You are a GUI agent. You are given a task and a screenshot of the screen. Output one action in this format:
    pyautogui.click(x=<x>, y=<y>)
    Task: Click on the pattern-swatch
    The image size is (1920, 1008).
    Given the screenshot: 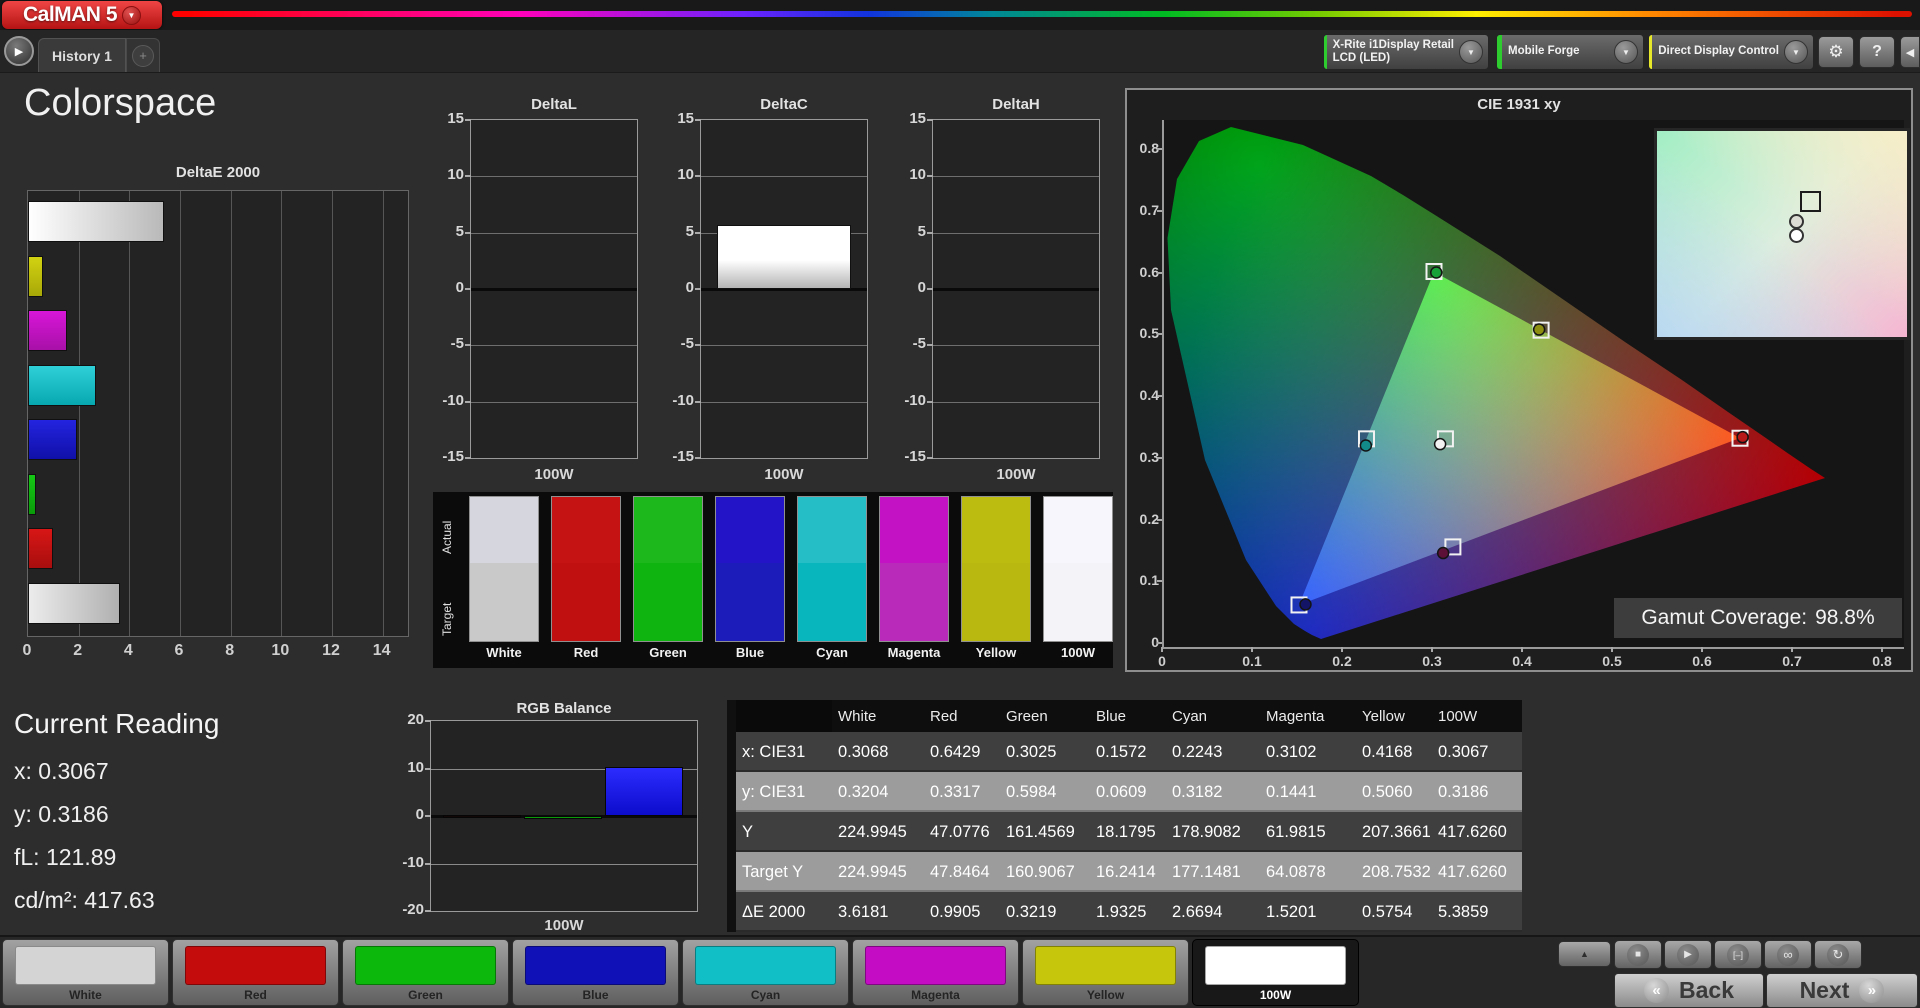 What is the action you would take?
    pyautogui.click(x=85, y=965)
    